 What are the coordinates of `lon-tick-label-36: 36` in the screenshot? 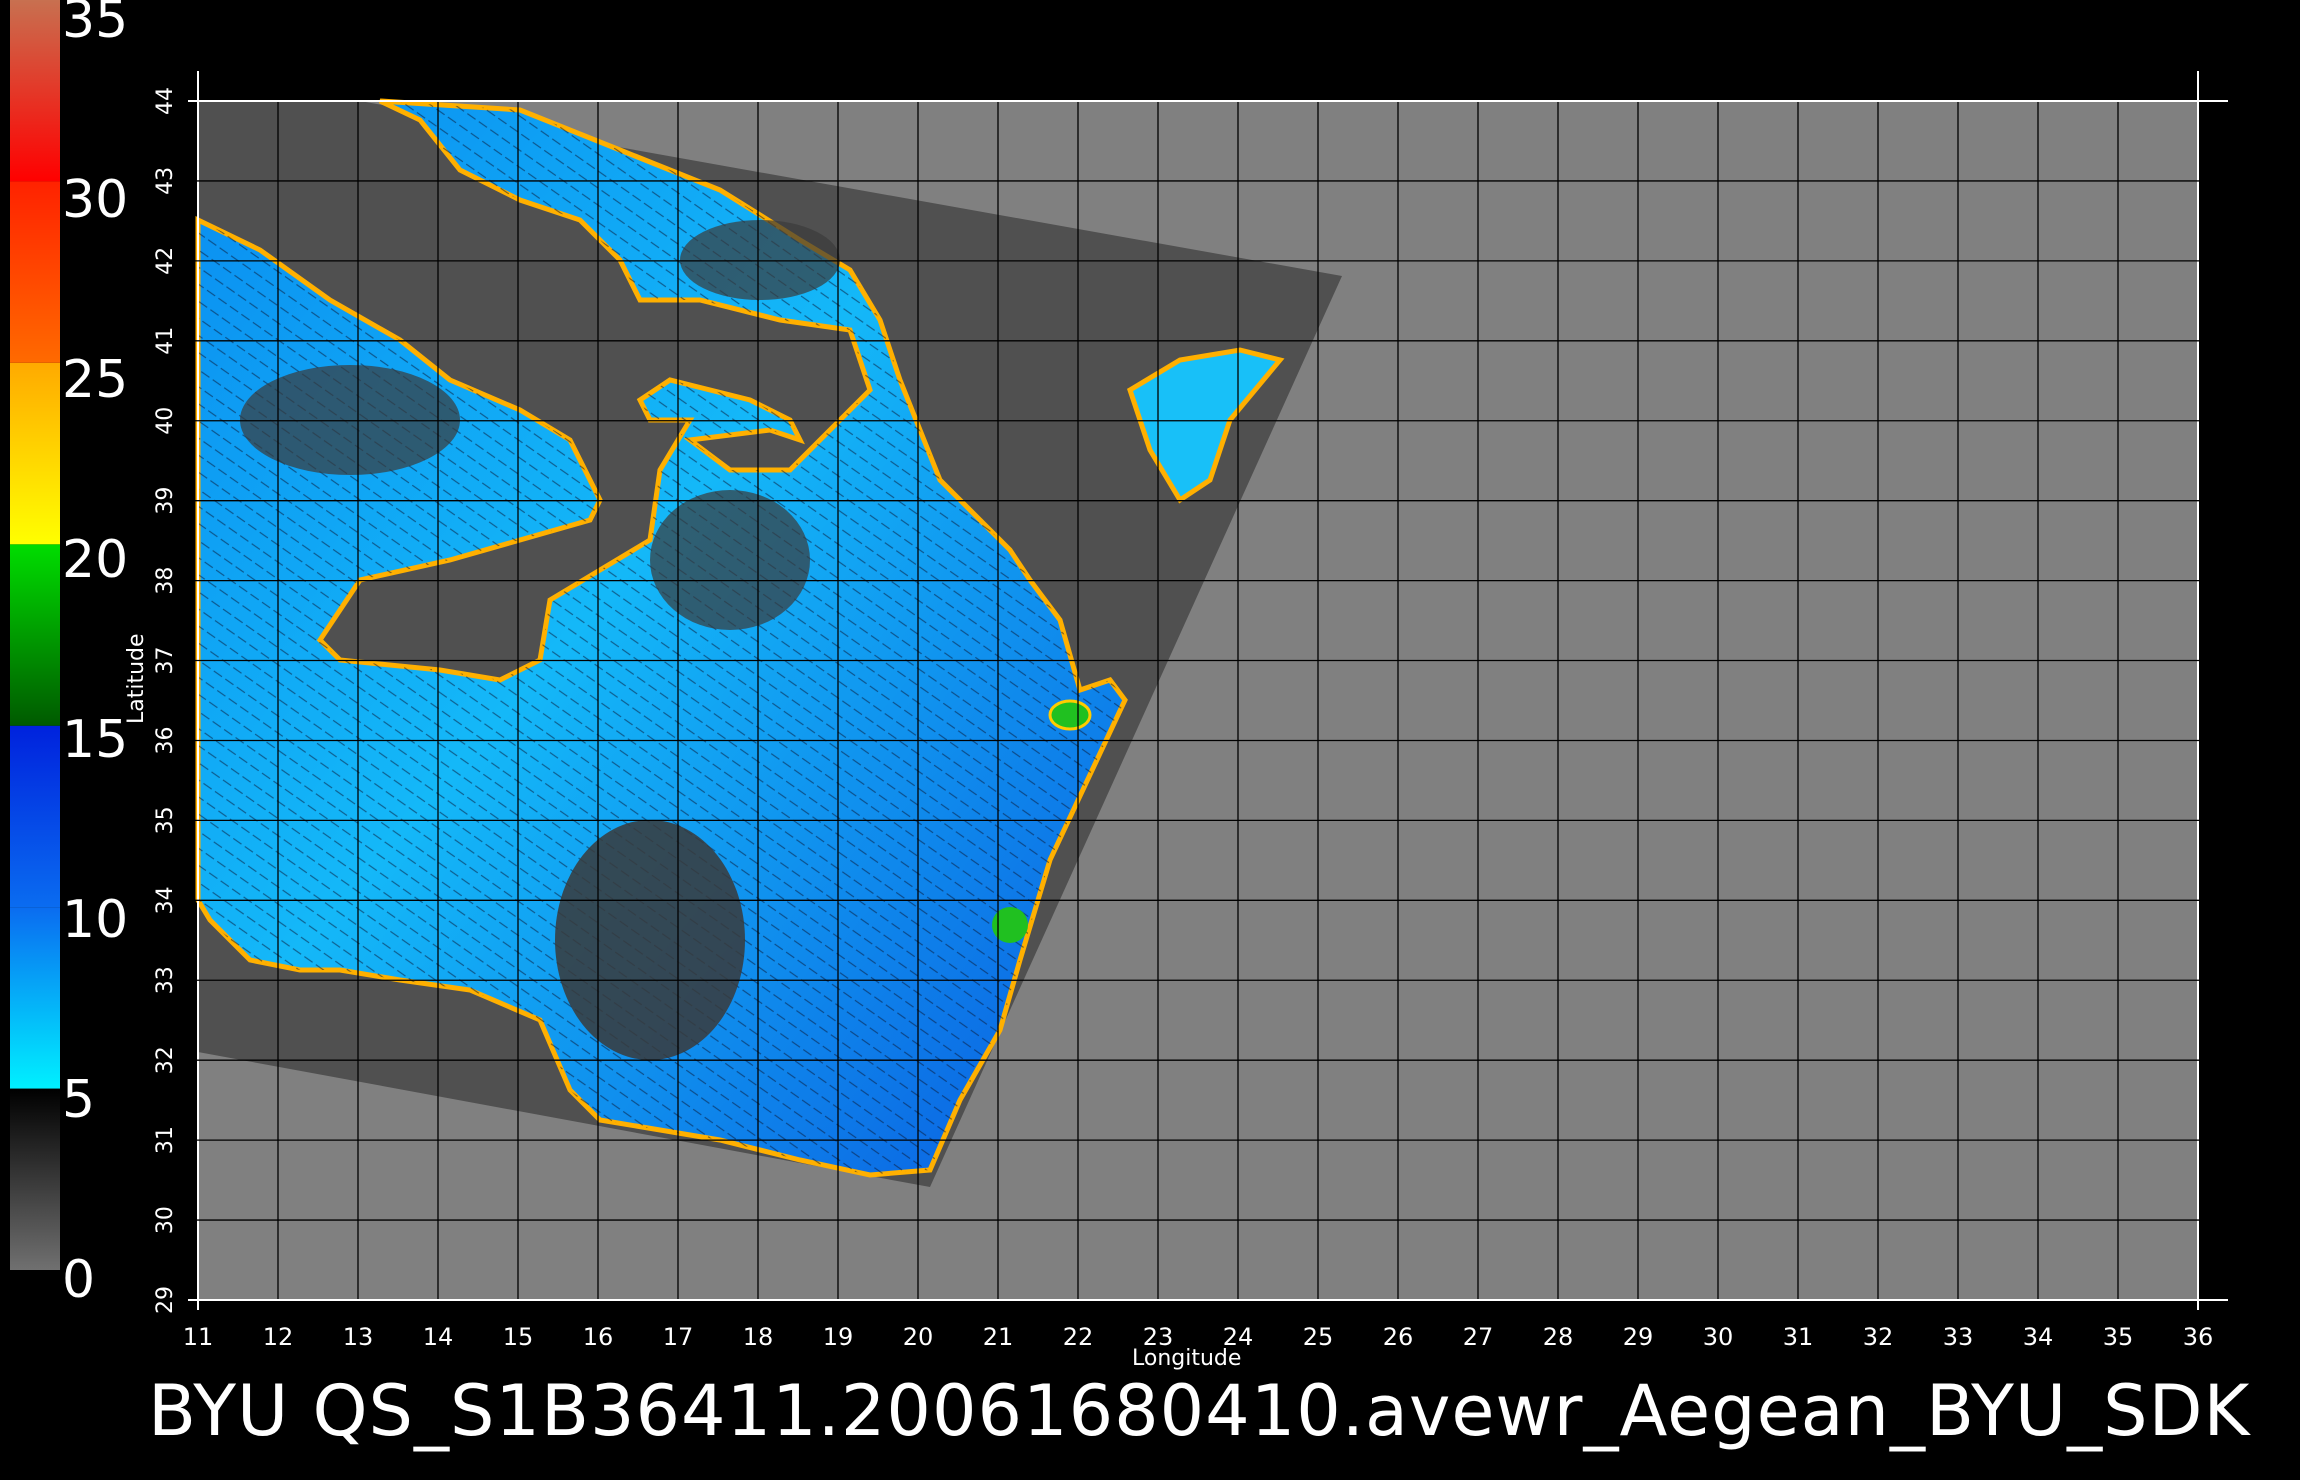 It's located at (2198, 1337).